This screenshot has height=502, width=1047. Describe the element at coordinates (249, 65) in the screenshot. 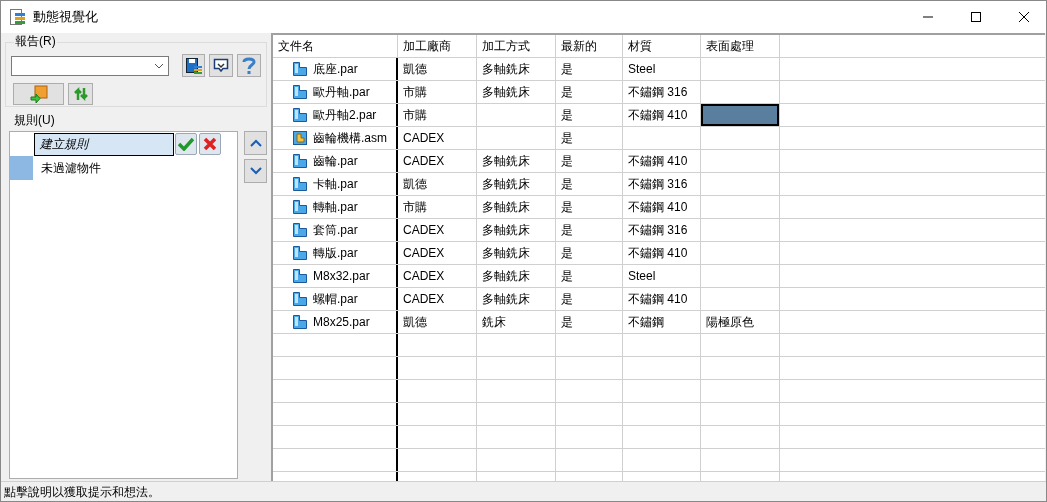

I see `question-mark-icon` at that location.